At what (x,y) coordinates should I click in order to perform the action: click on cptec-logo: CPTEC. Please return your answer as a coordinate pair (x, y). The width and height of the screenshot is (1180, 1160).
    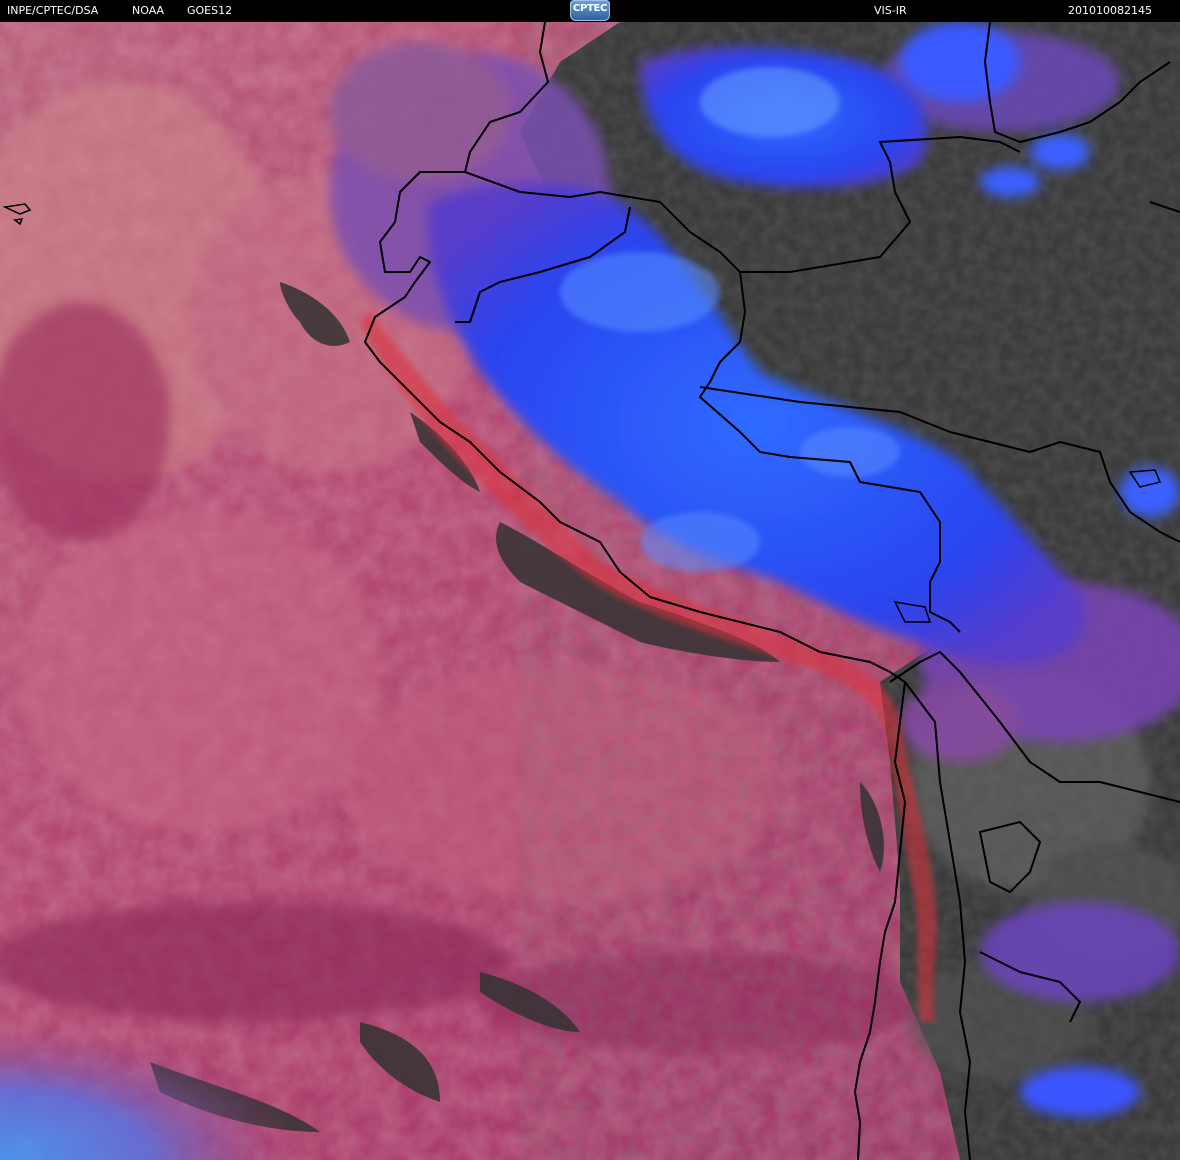
    Looking at the image, I should click on (590, 10).